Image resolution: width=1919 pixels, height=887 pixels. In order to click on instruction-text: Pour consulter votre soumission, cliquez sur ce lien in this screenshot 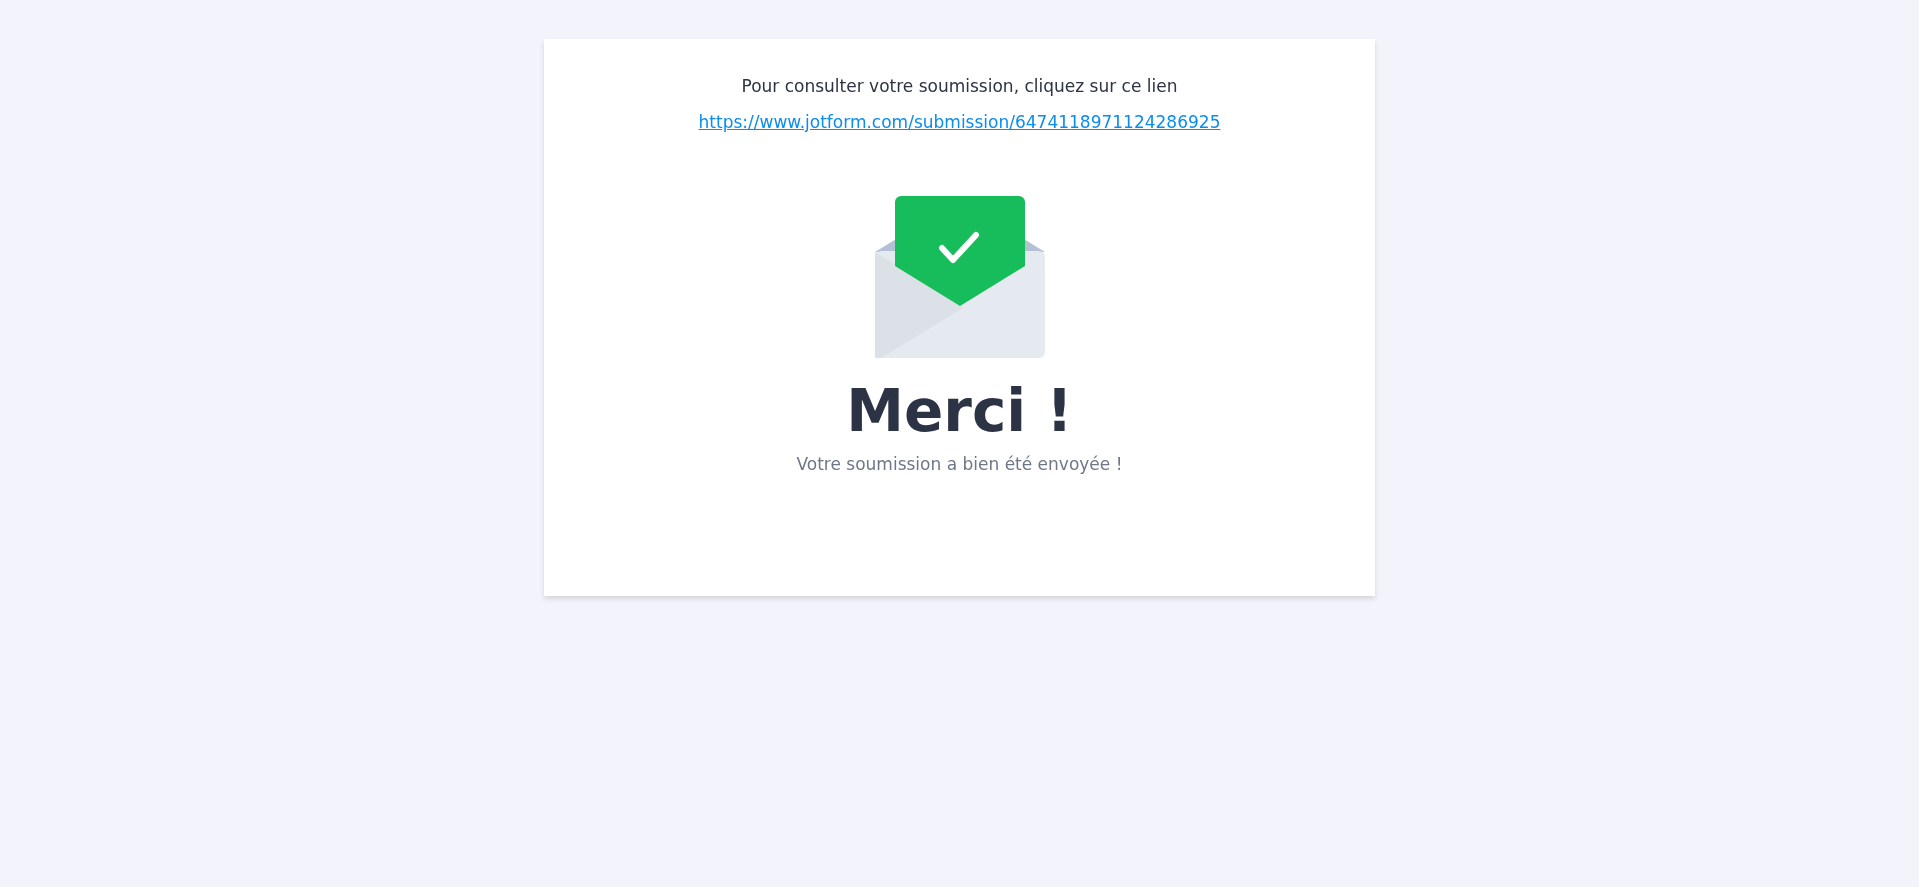, I will do `click(959, 86)`.